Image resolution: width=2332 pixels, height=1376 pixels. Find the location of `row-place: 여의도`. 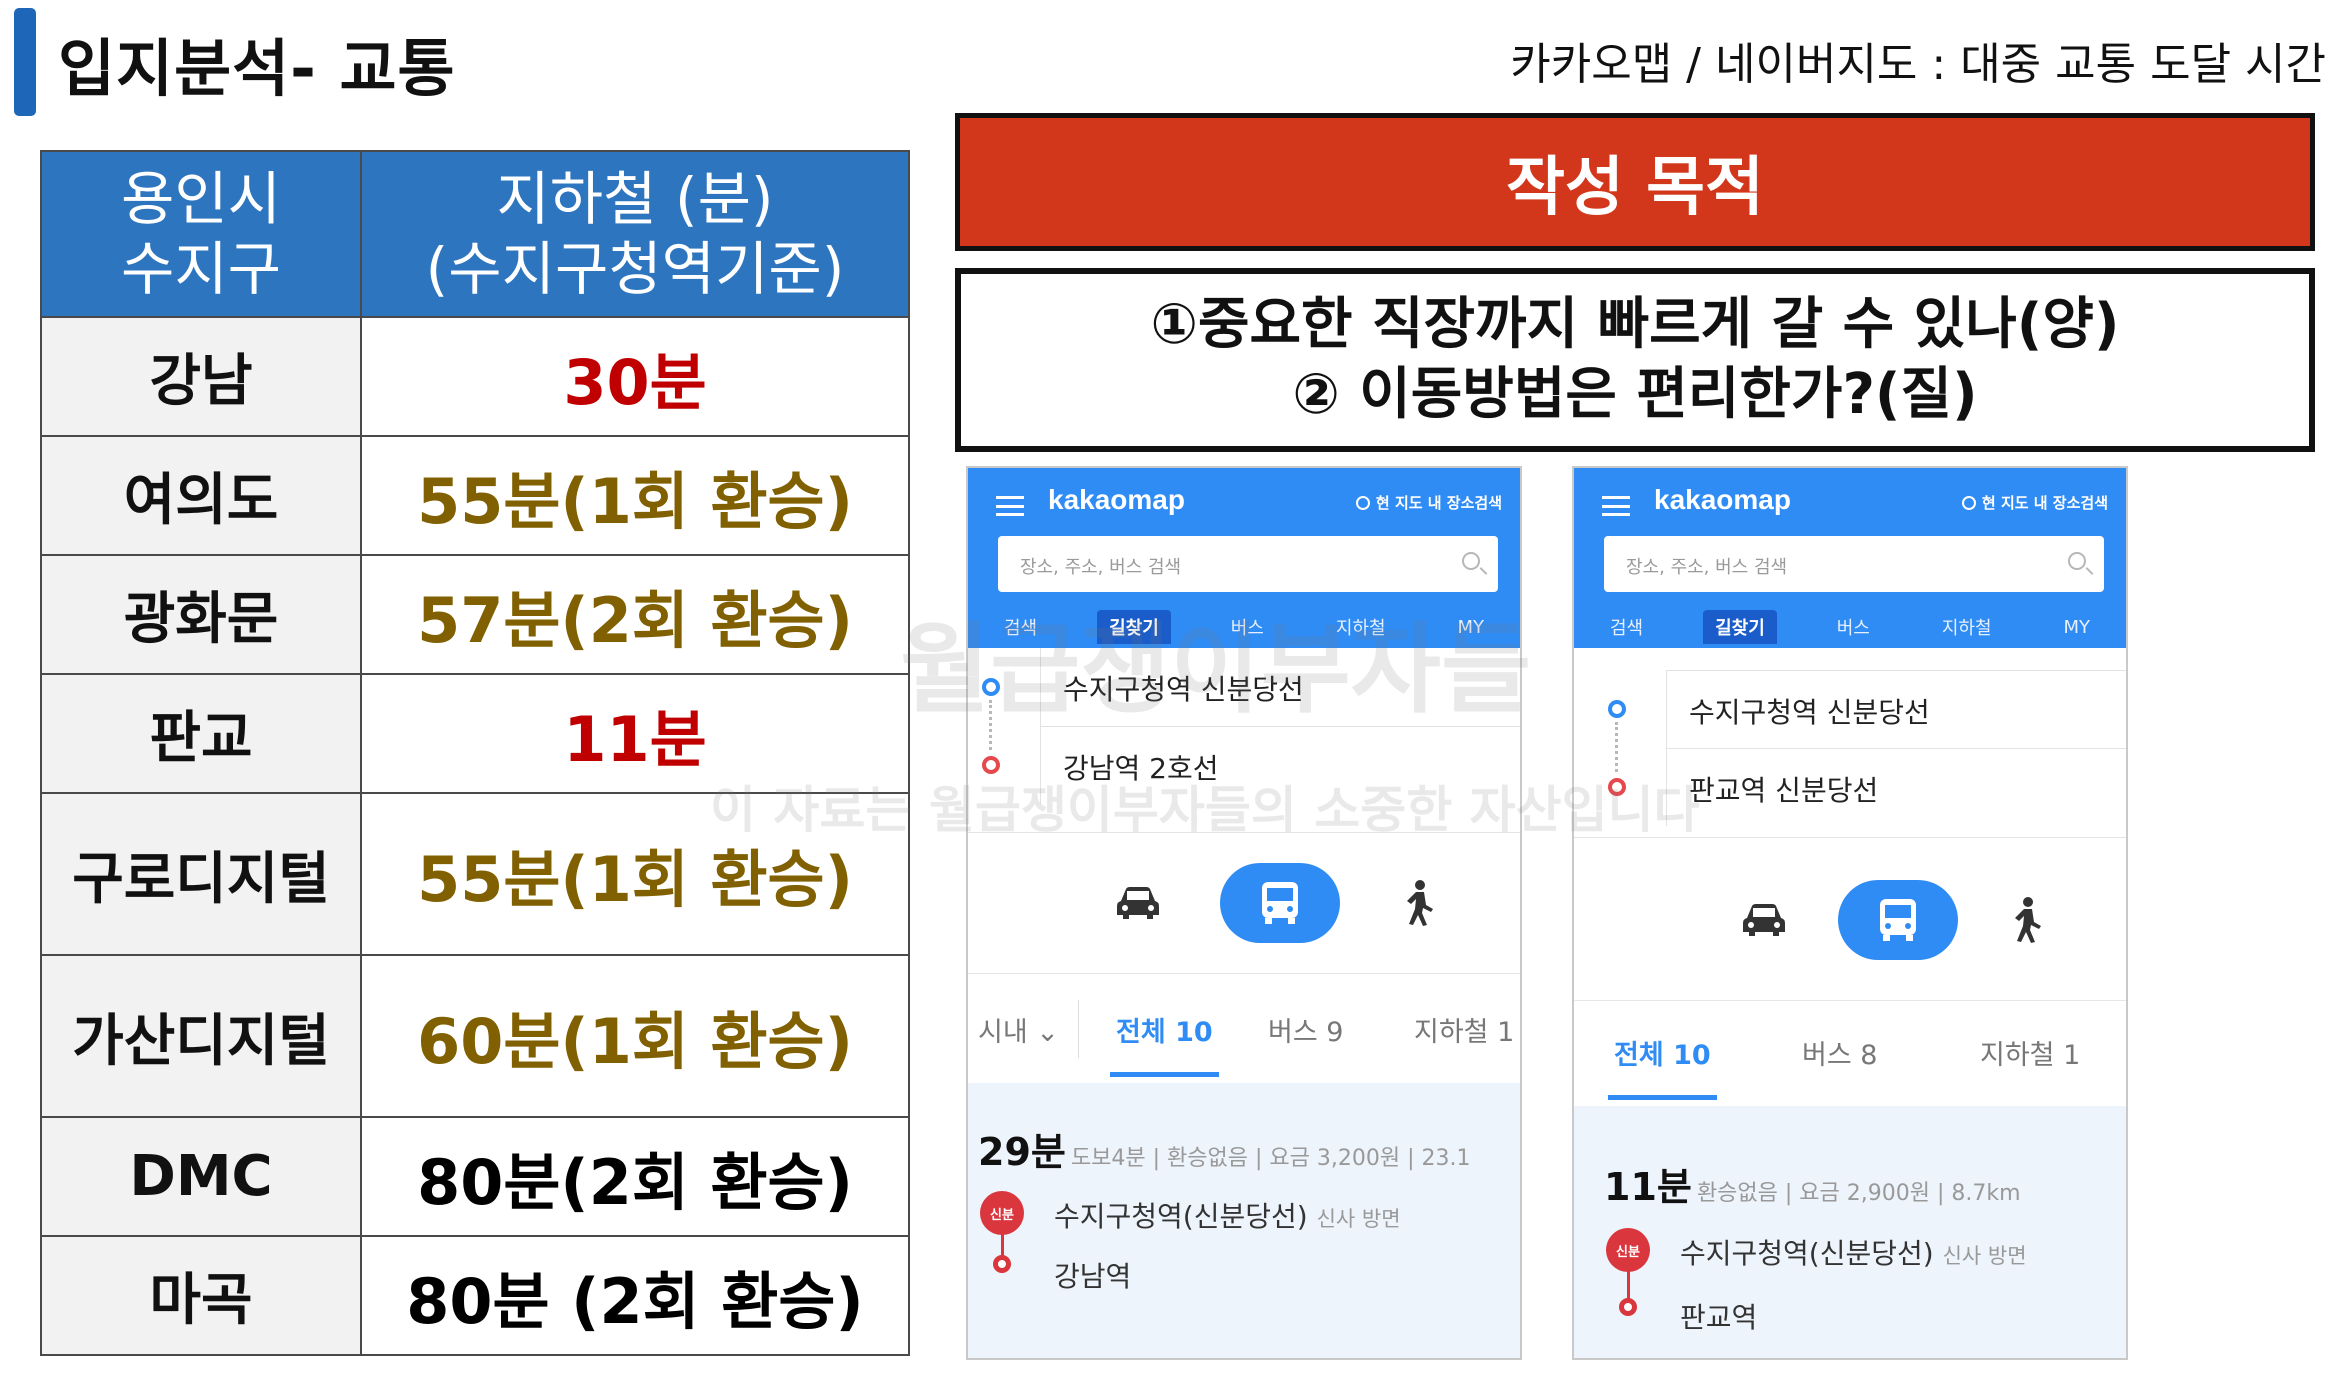

row-place: 여의도 is located at coordinates (201, 495).